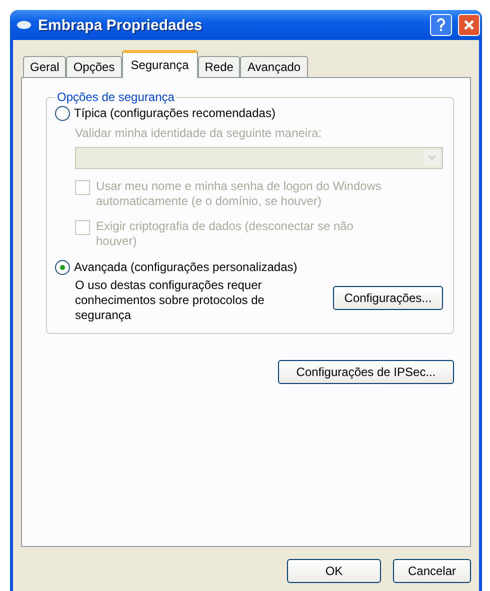 The width and height of the screenshot is (490, 591). What do you see at coordinates (186, 267) in the screenshot?
I see `radio-label: Avançada (configurações personalizadas)` at bounding box center [186, 267].